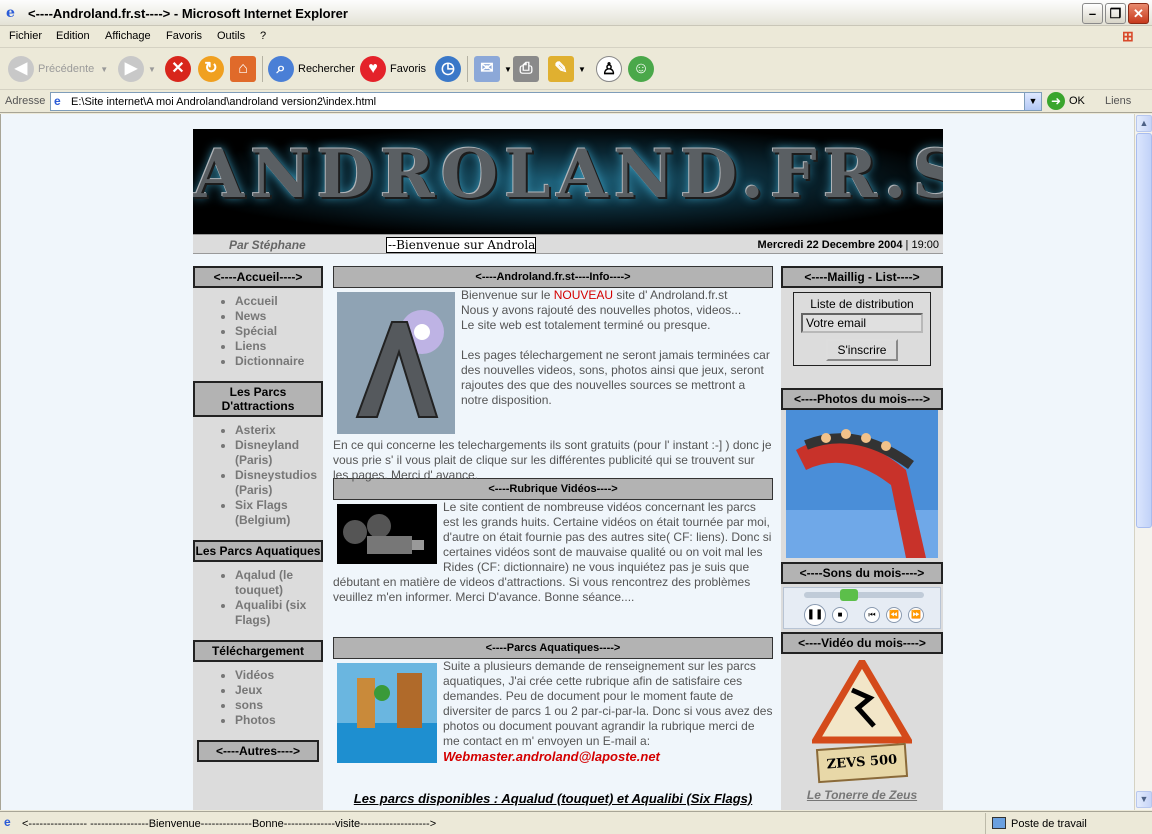  I want to click on nav-disneyland: Disneyland (Paris), so click(279, 453).